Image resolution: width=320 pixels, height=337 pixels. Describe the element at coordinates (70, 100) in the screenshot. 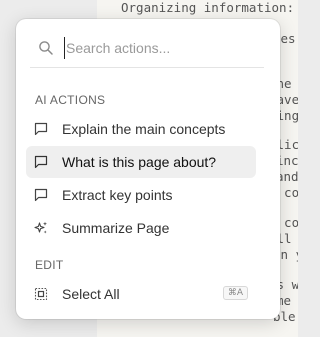

I see `section-label-ai-actions: AI ACTIONS` at that location.